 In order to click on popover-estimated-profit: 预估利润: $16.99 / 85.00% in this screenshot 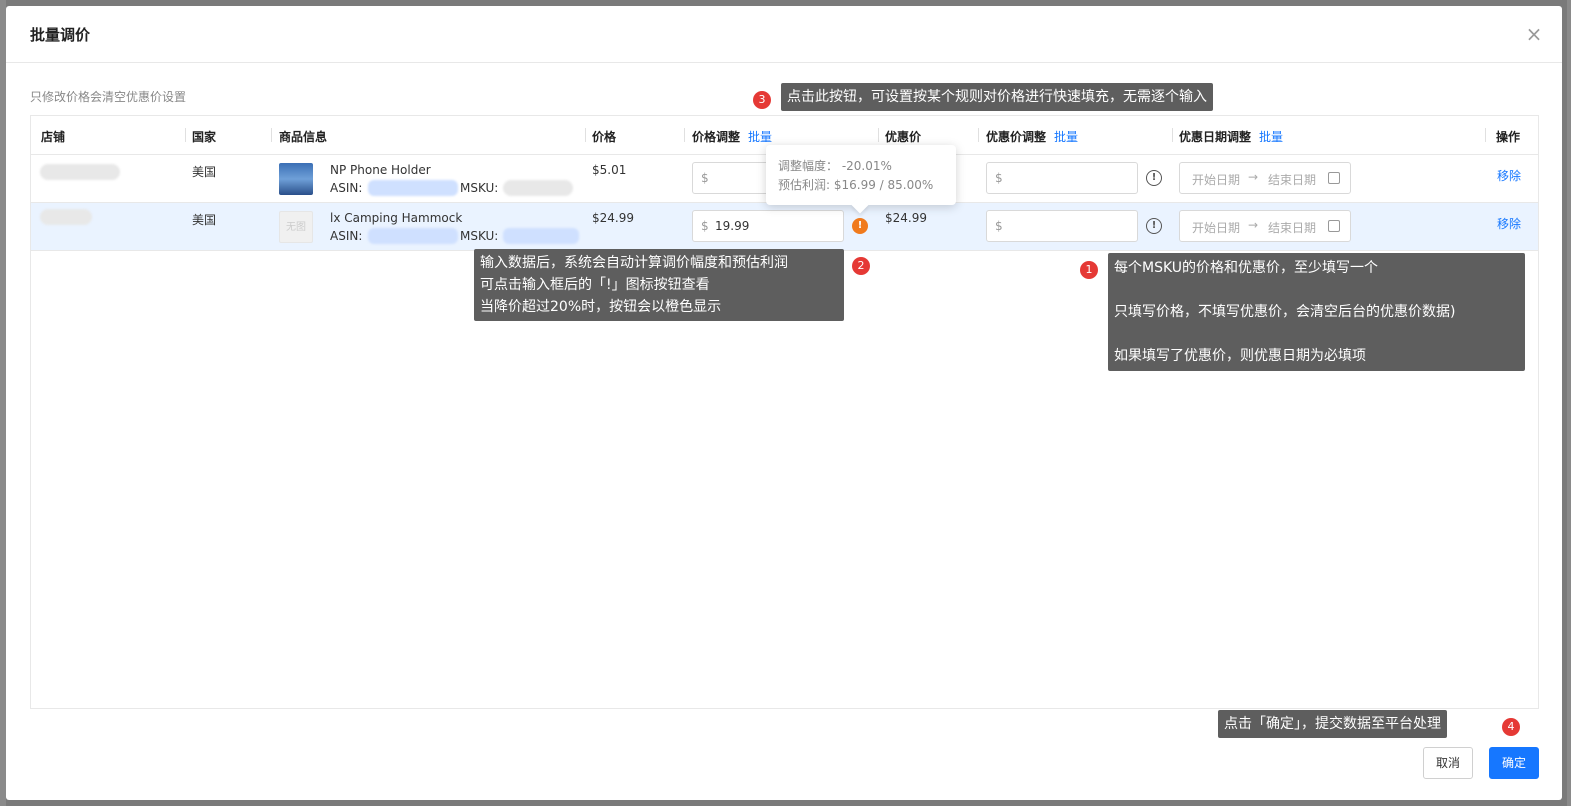, I will do `click(856, 185)`.